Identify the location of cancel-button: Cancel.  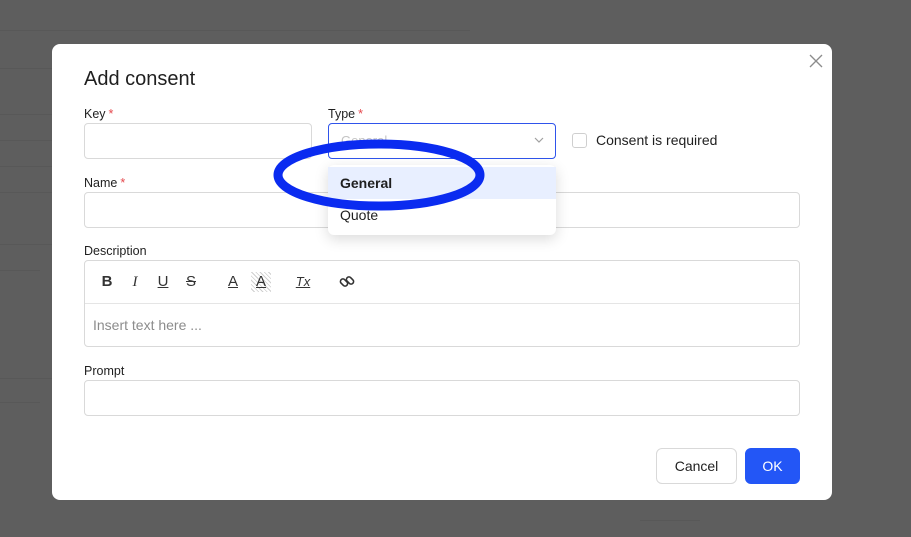
(696, 466).